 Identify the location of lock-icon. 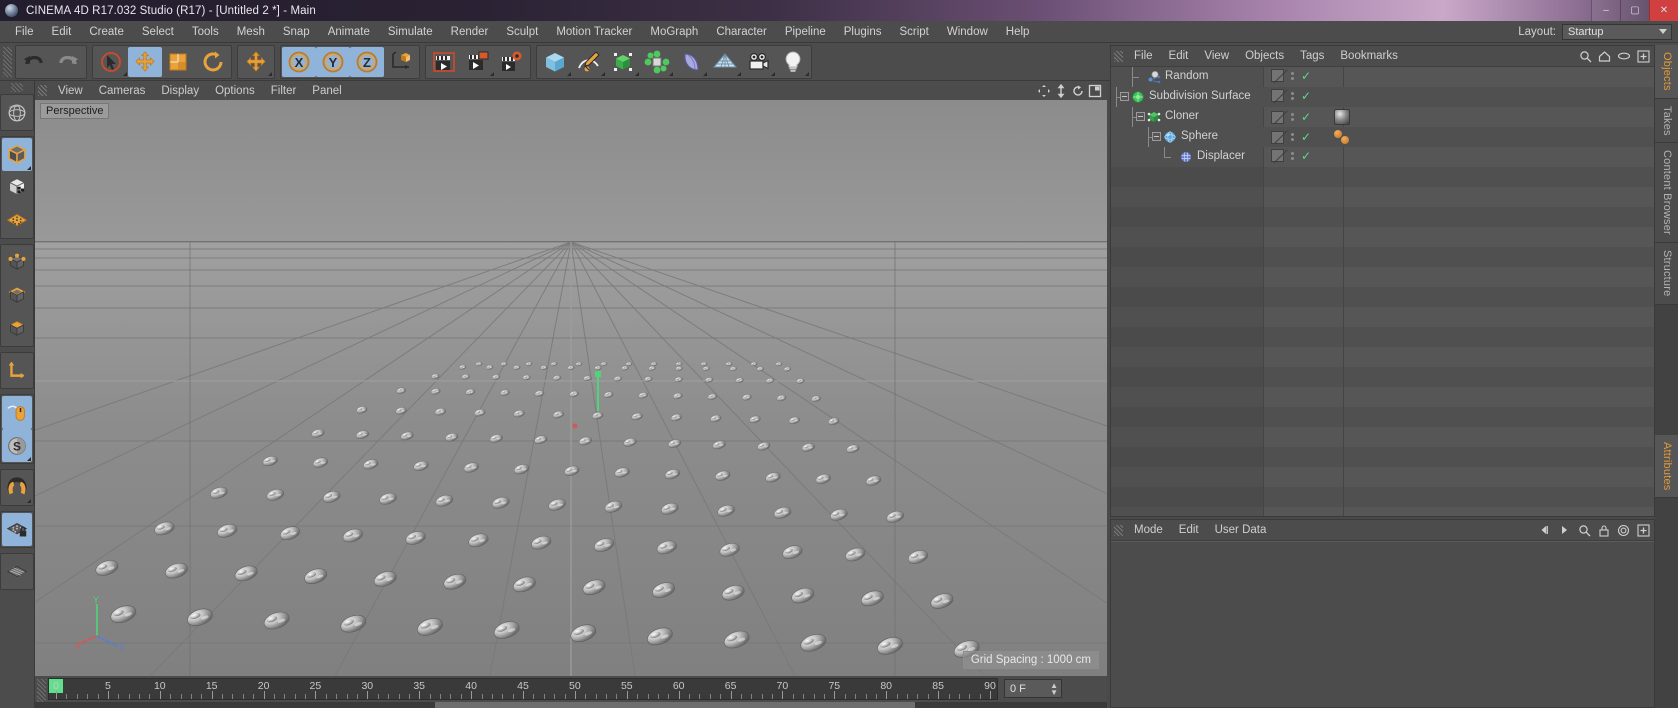
(1604, 530).